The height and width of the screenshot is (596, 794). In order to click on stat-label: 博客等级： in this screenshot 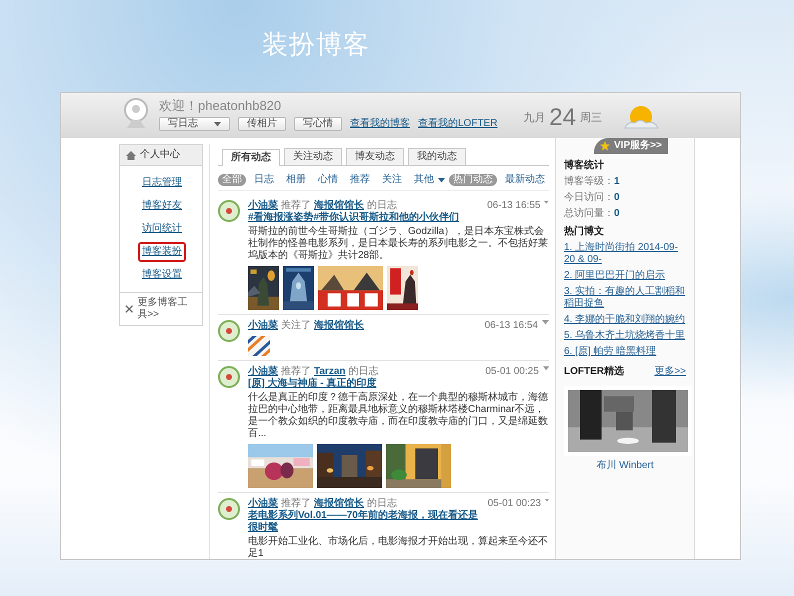, I will do `click(589, 182)`.